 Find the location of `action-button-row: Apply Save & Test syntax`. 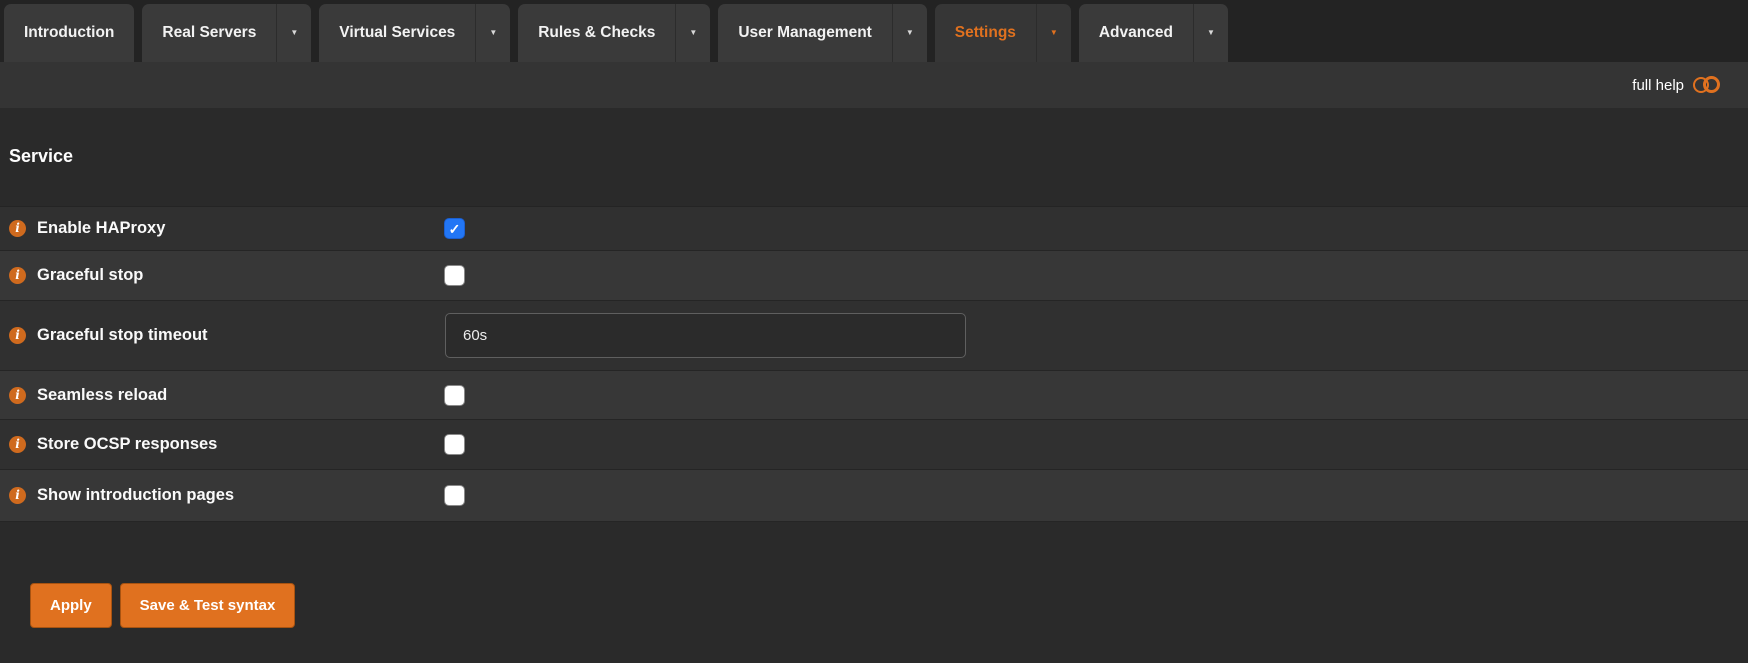

action-button-row: Apply Save & Test syntax is located at coordinates (889, 605).